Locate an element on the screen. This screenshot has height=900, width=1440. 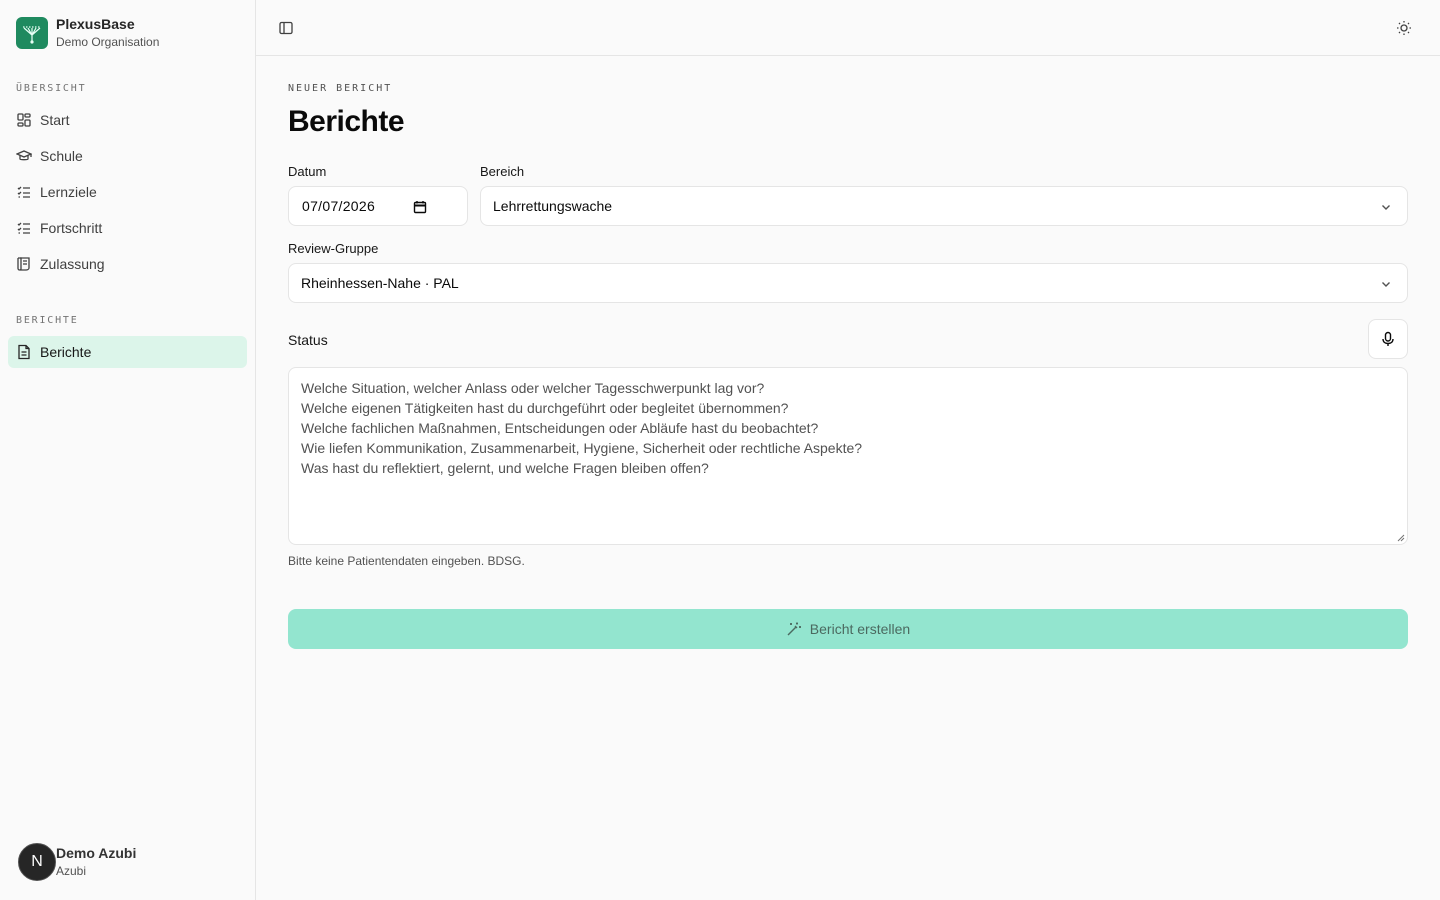
magic-wand-icon is located at coordinates (794, 629).